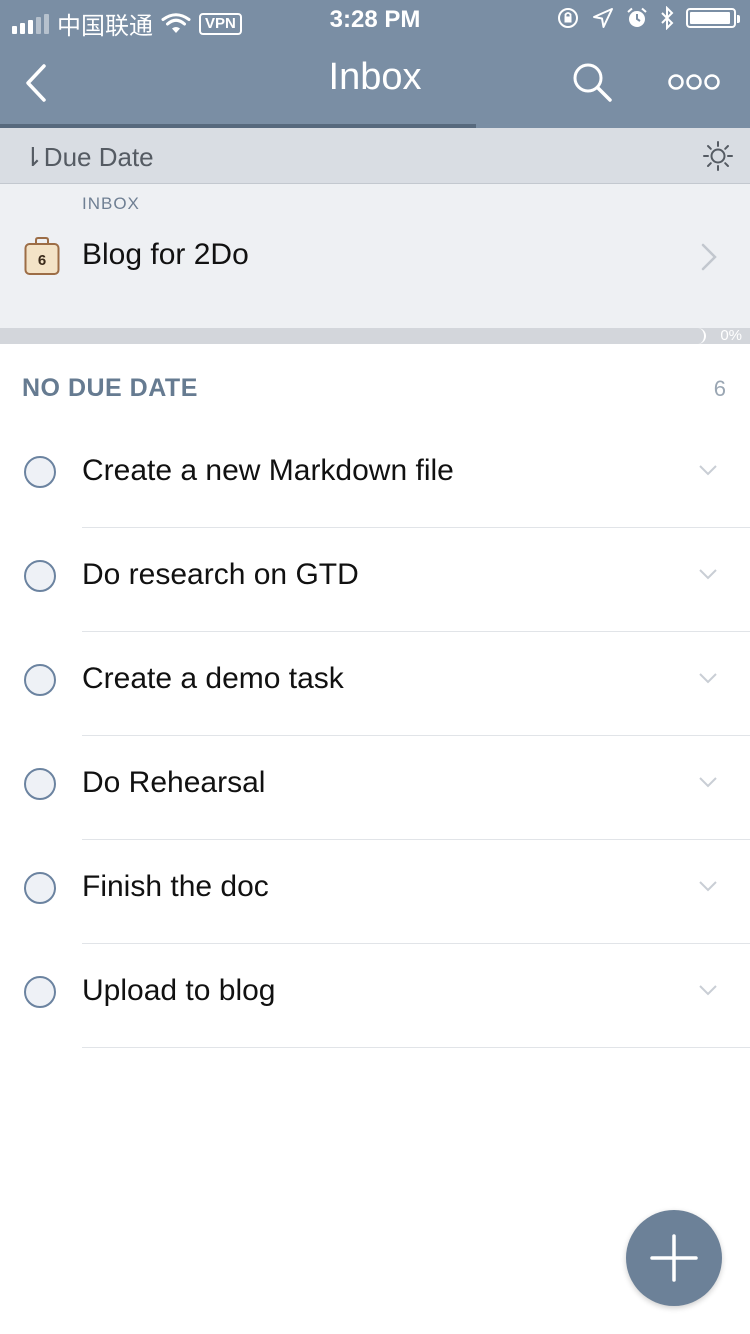  Describe the element at coordinates (110, 388) in the screenshot. I see `section-title: NO DUE DATE` at that location.